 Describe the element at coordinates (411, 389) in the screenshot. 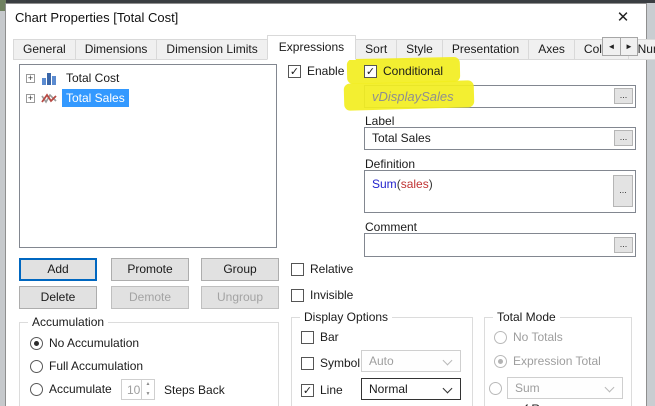

I see `line-style-select: Normal` at that location.